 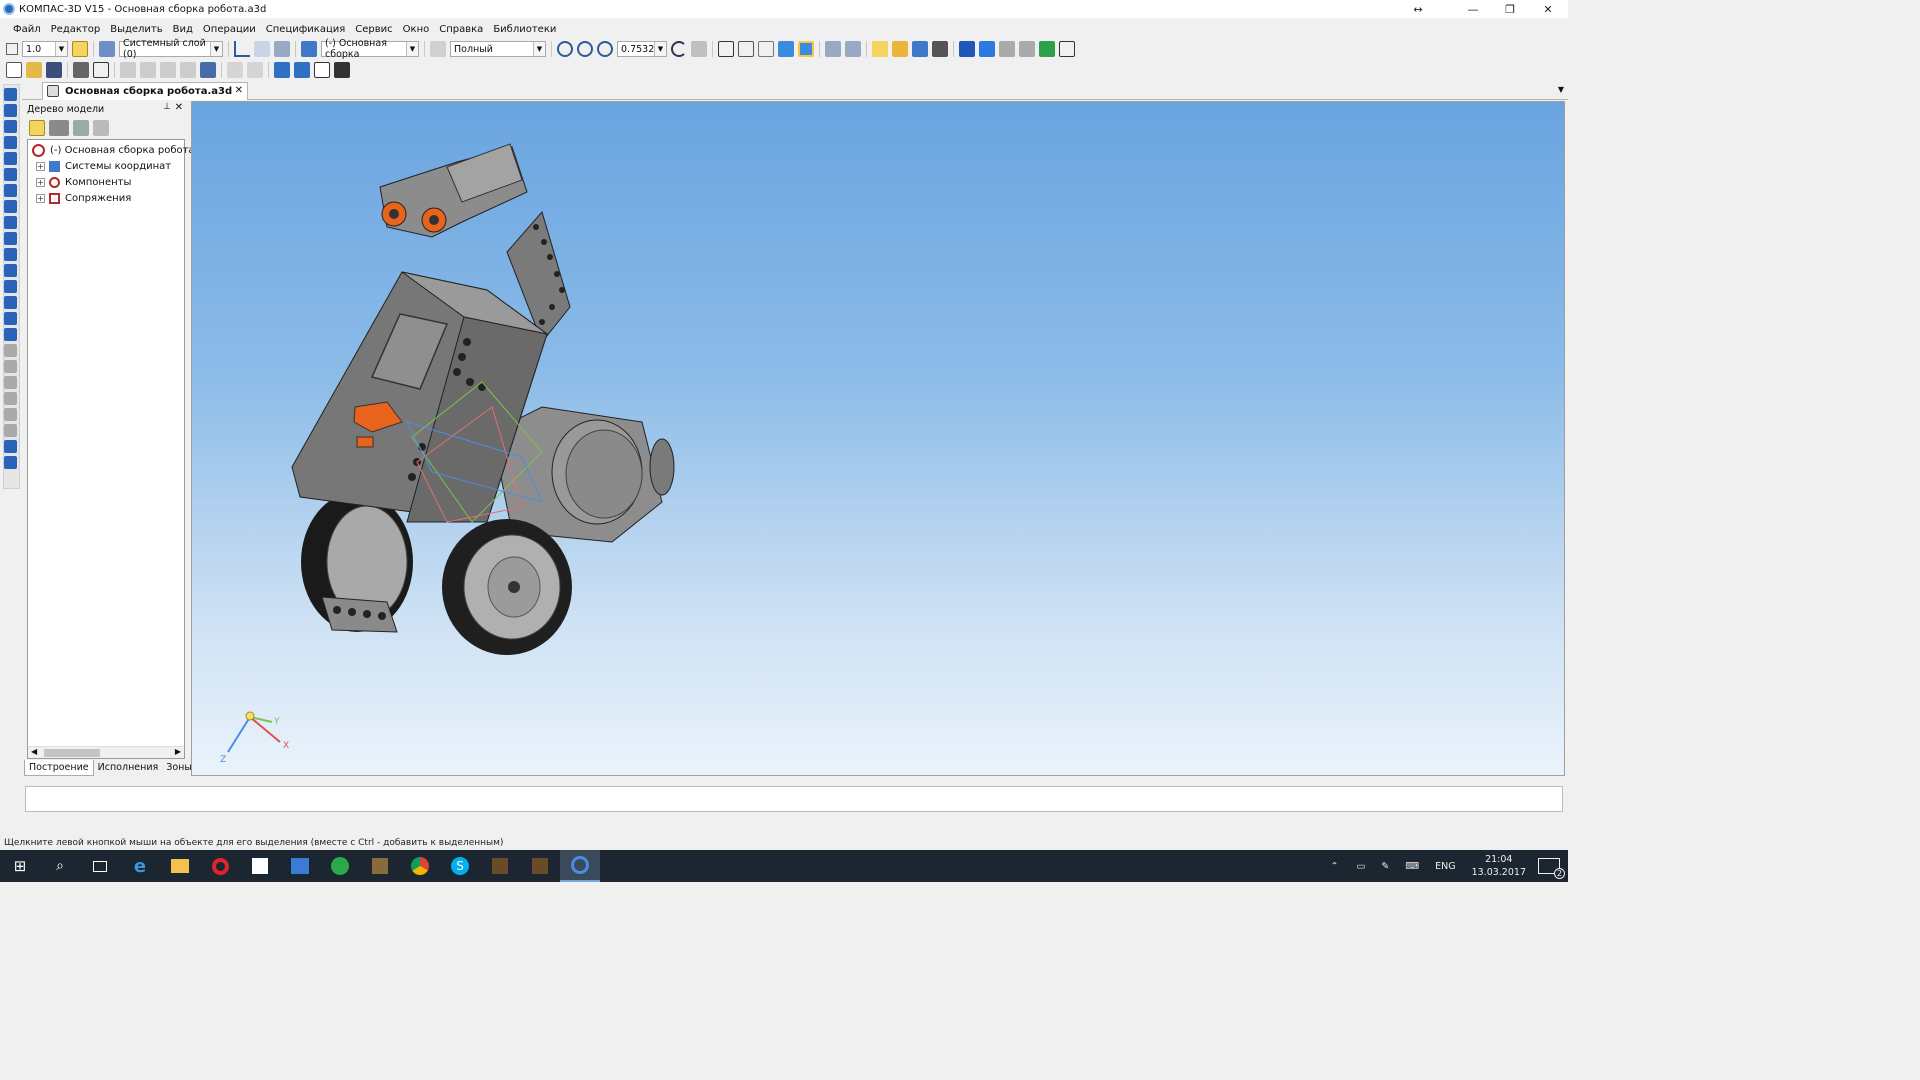 What do you see at coordinates (10, 398) in the screenshot?
I see `edit-icon` at bounding box center [10, 398].